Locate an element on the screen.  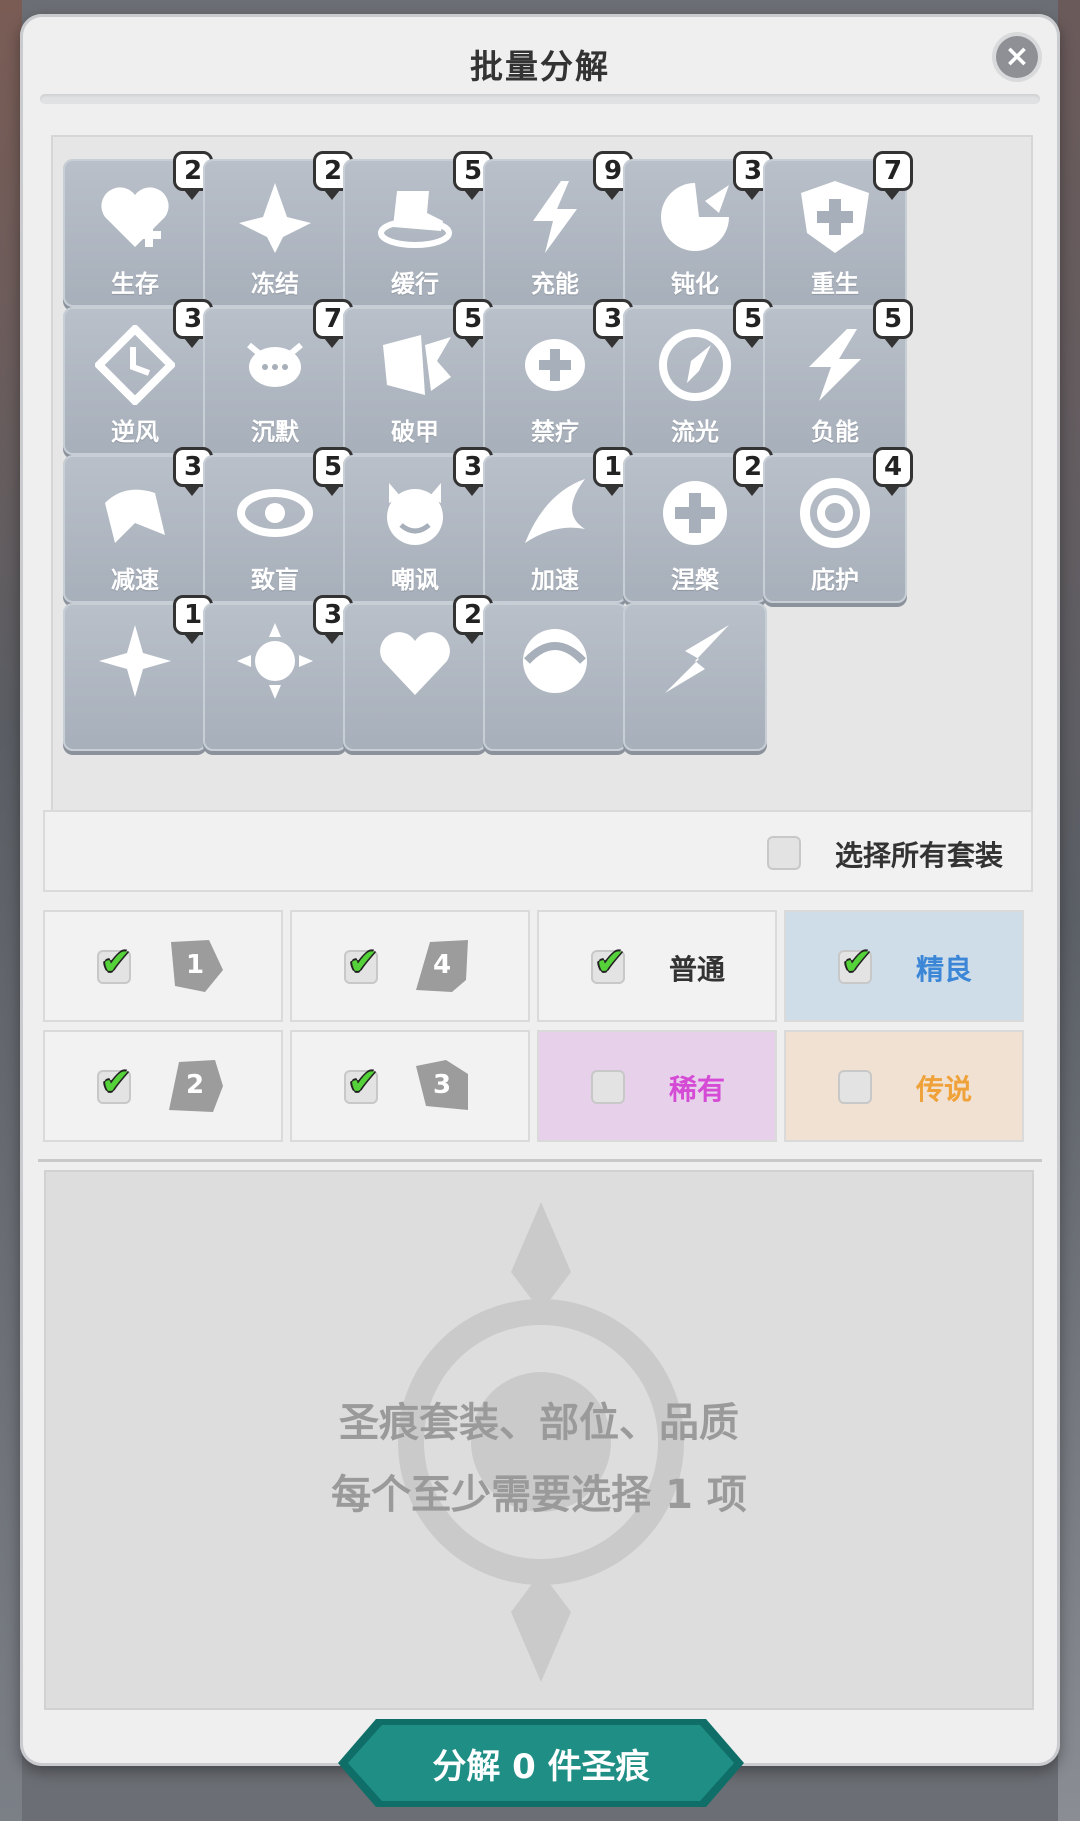
arrow-burst-icon is located at coordinates (697, 659).